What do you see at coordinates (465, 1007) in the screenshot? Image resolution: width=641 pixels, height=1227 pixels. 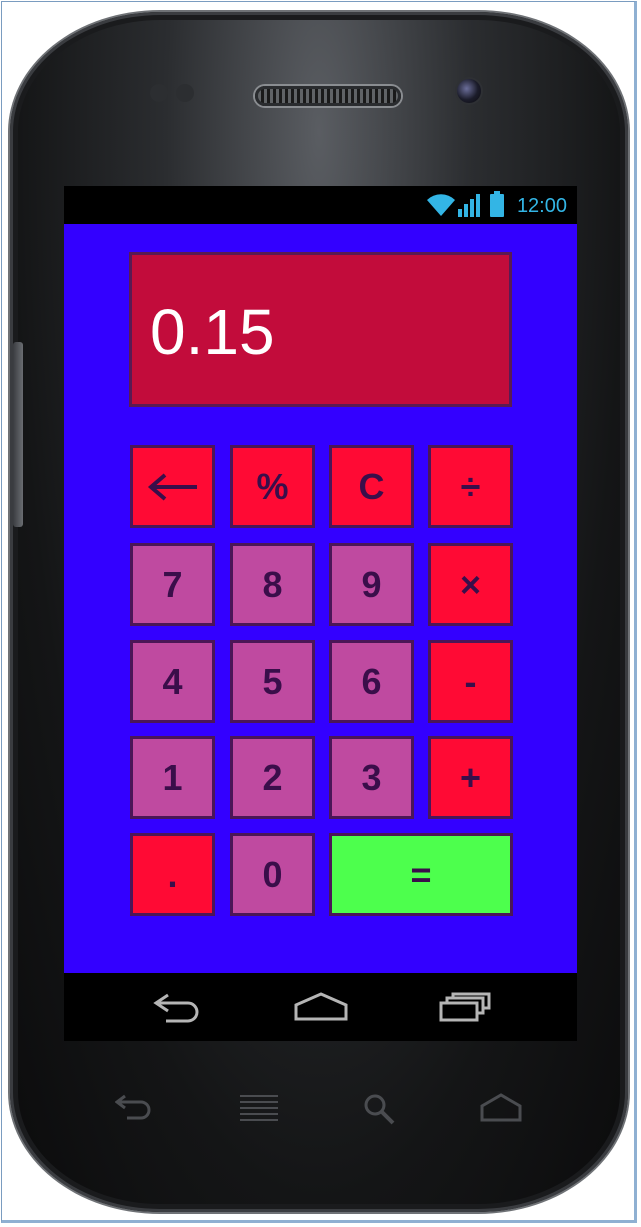 I see `recent-apps-icon` at bounding box center [465, 1007].